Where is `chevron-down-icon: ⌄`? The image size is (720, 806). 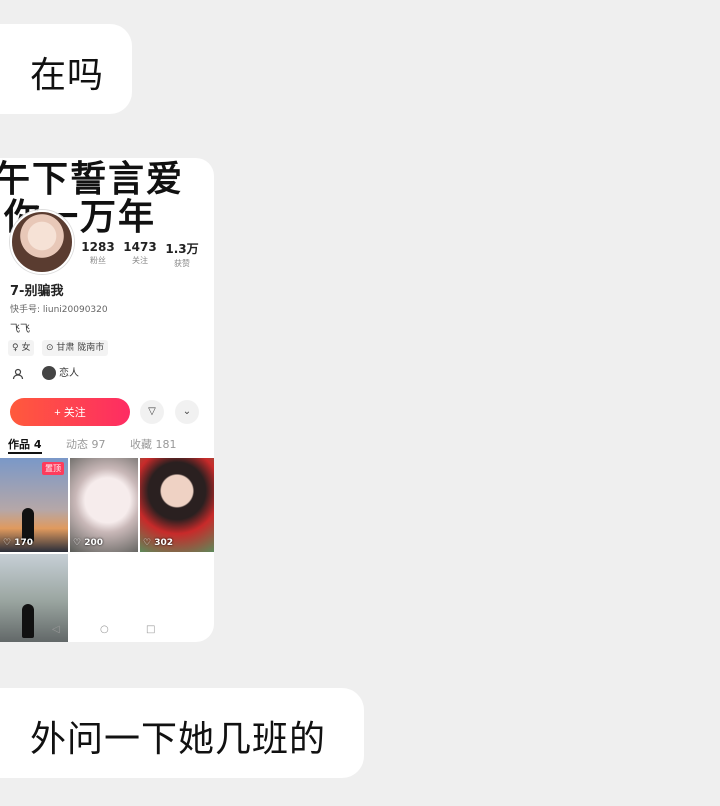
chevron-down-icon: ⌄ is located at coordinates (187, 411).